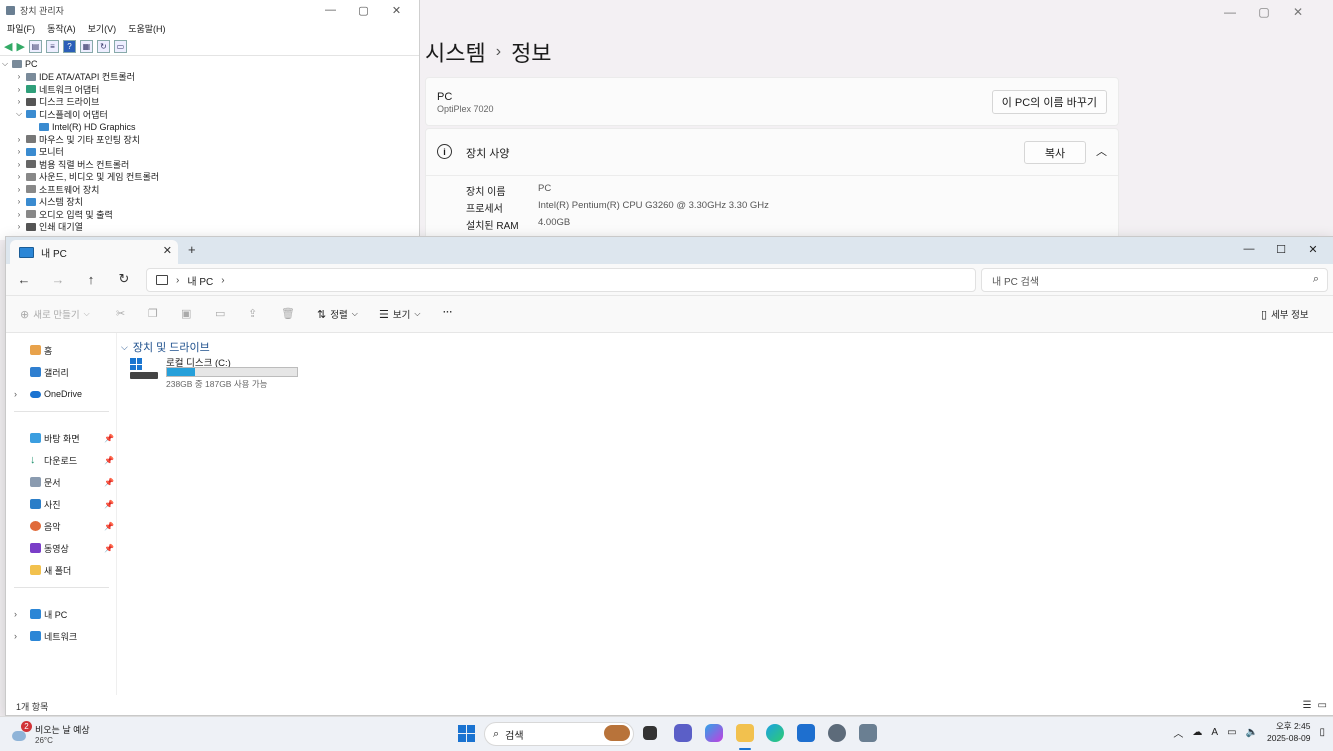 The image size is (1333, 751). What do you see at coordinates (61, 570) in the screenshot?
I see `sidebar-item-new-folder: 새 폴더` at bounding box center [61, 570].